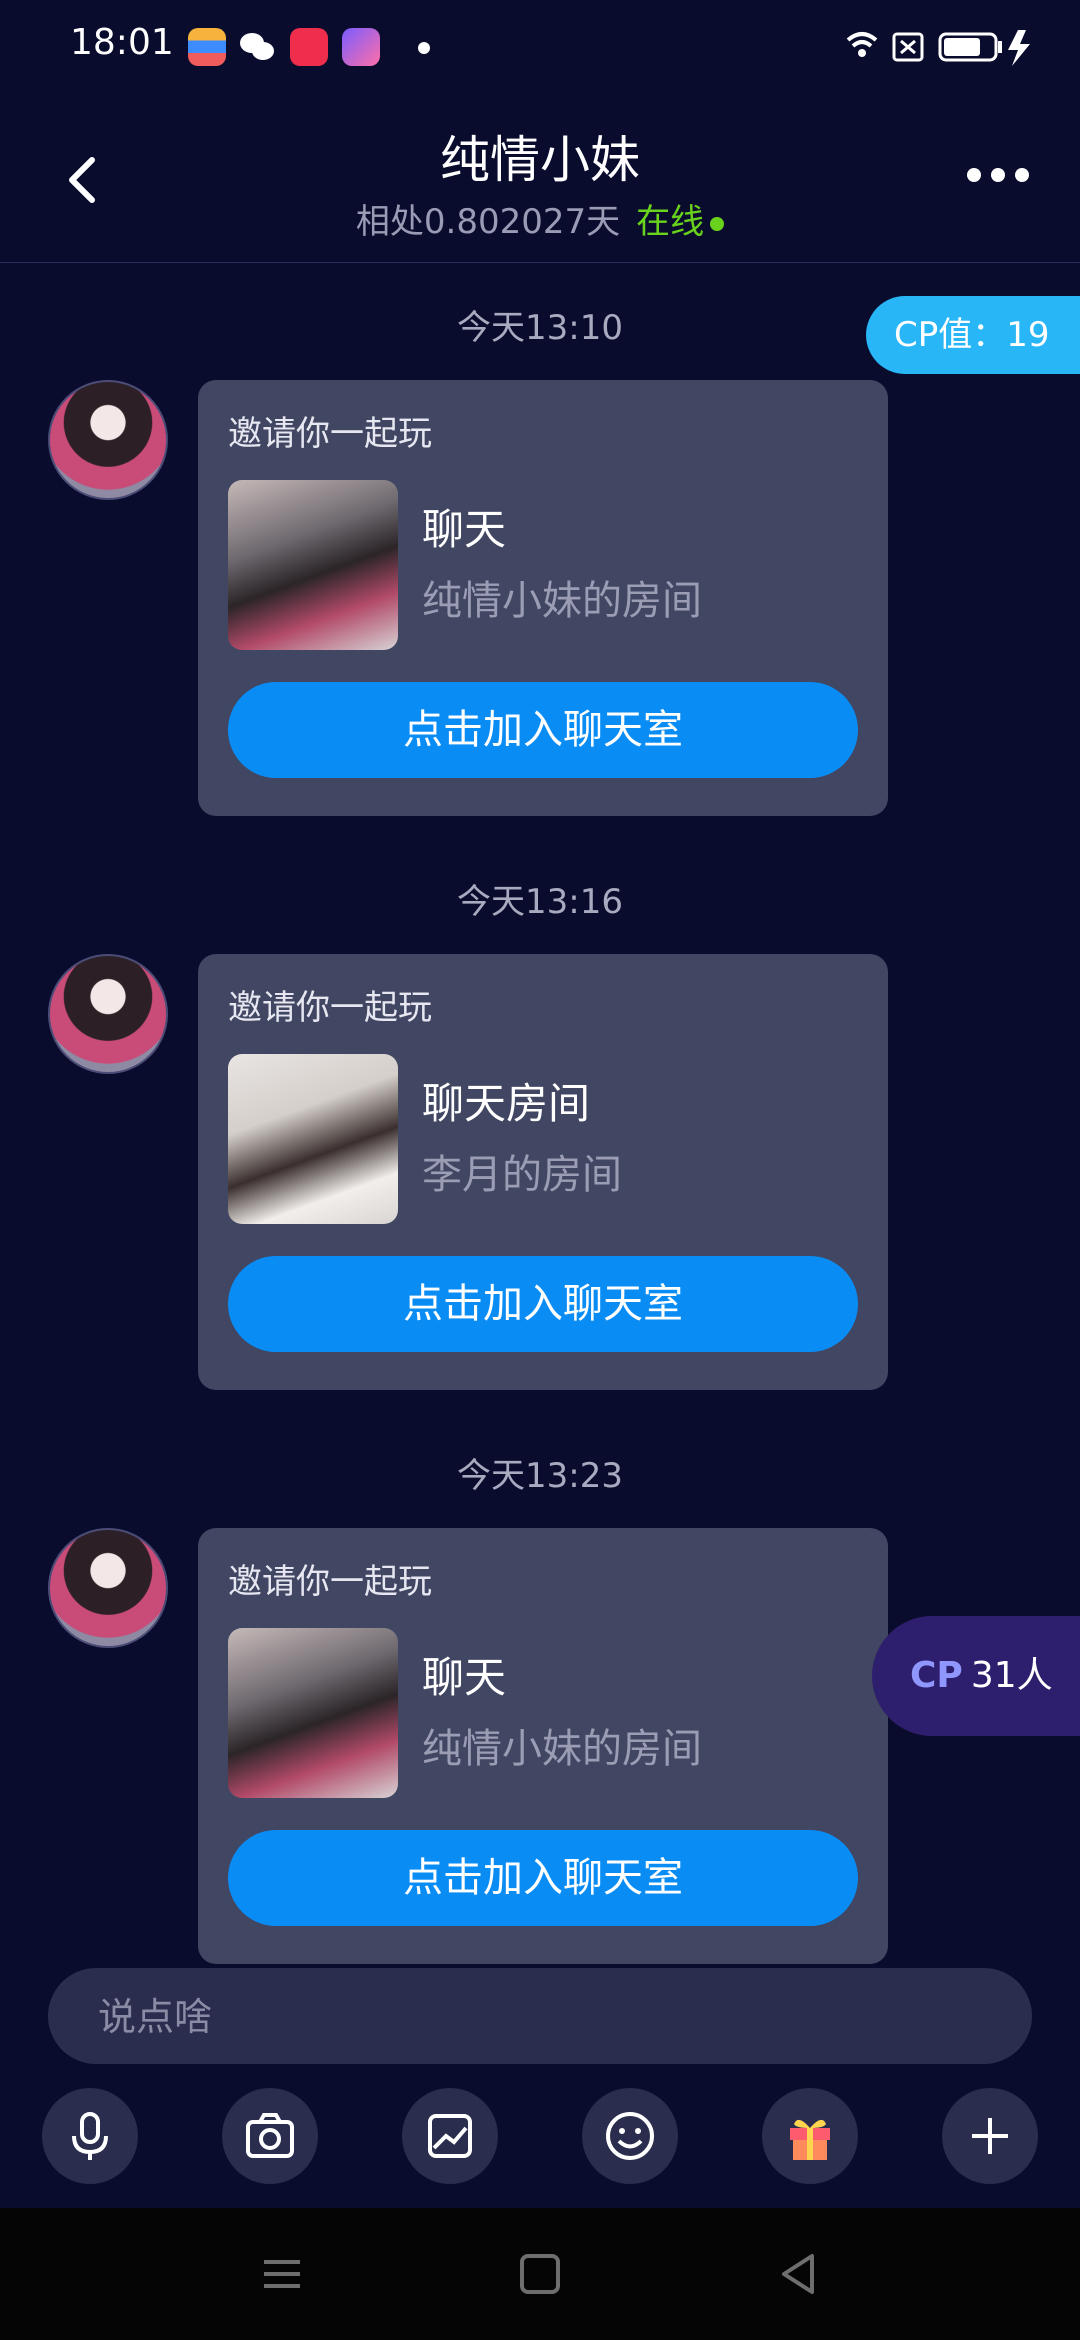 This screenshot has height=2340, width=1080. I want to click on system-nav-bar, so click(540, 2274).